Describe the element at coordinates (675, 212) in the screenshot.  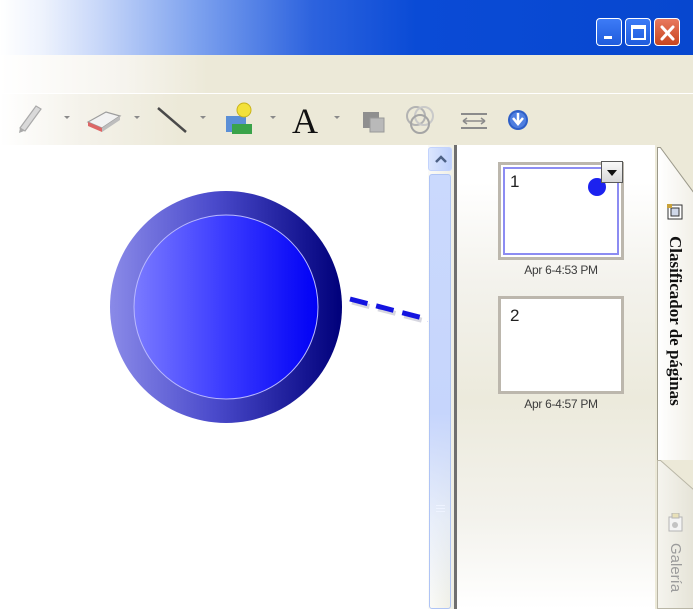
I see `page-sorter-icon` at that location.